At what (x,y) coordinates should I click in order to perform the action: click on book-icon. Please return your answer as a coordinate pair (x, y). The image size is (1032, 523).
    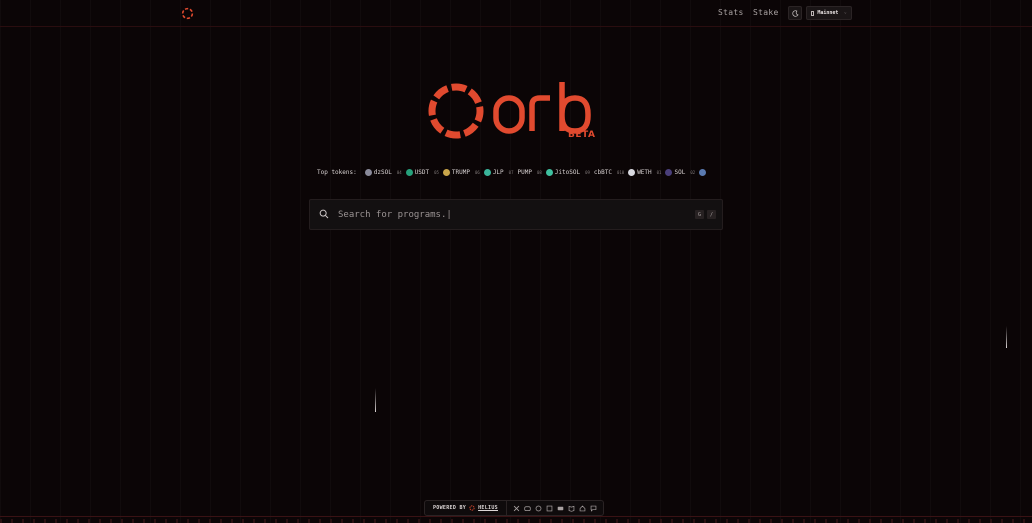
    Looking at the image, I should click on (571, 508).